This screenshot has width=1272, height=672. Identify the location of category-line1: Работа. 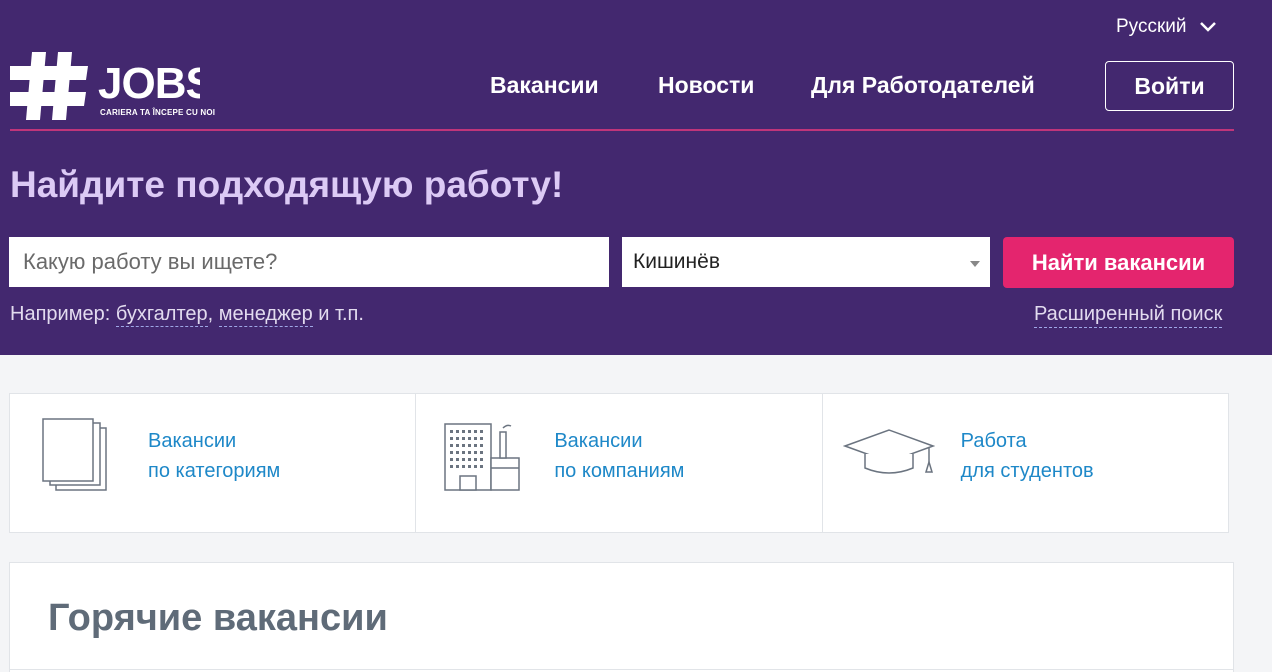
(993, 441).